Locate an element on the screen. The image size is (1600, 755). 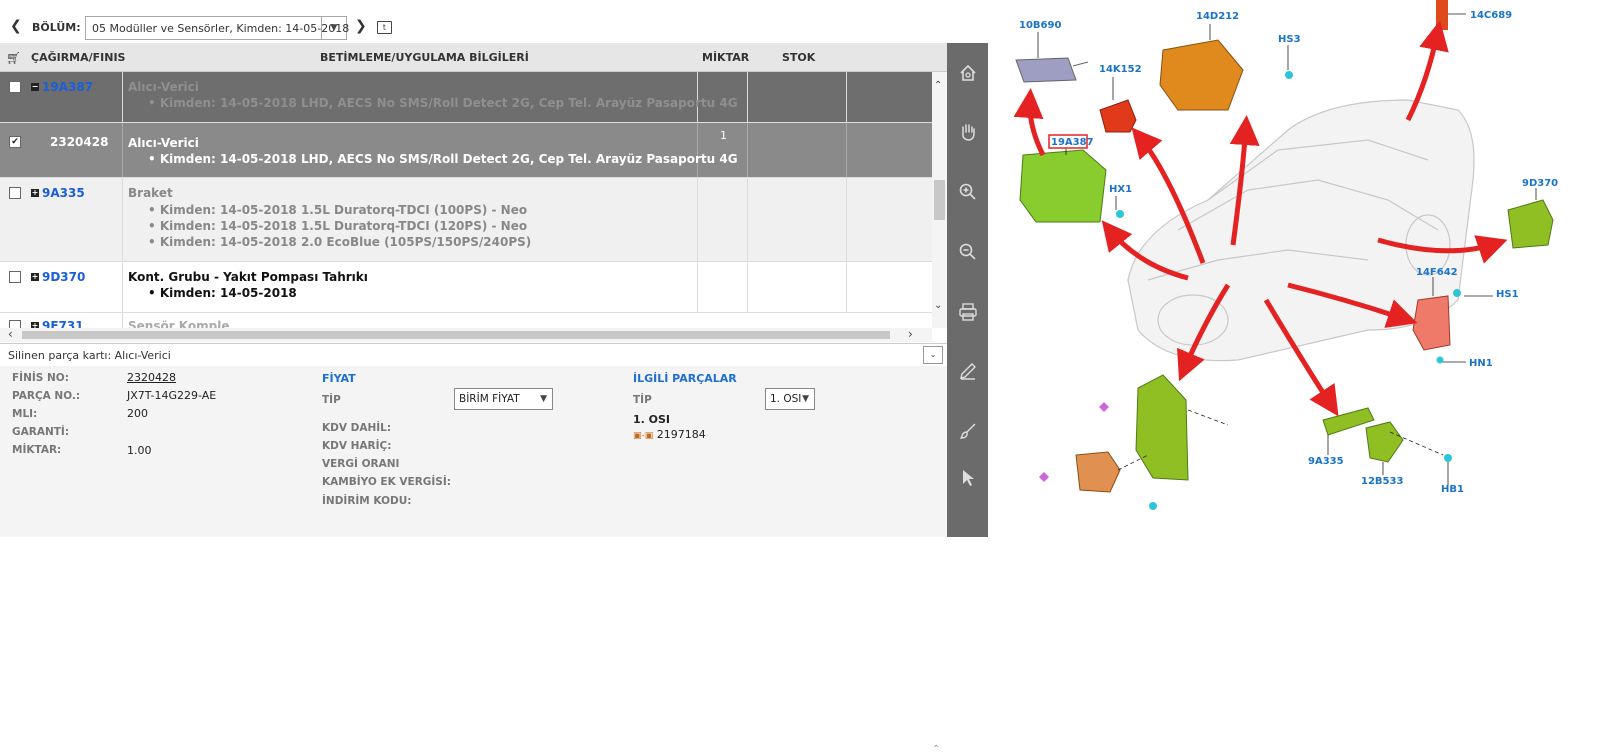
component-bracket is located at coordinates (1162, 427).